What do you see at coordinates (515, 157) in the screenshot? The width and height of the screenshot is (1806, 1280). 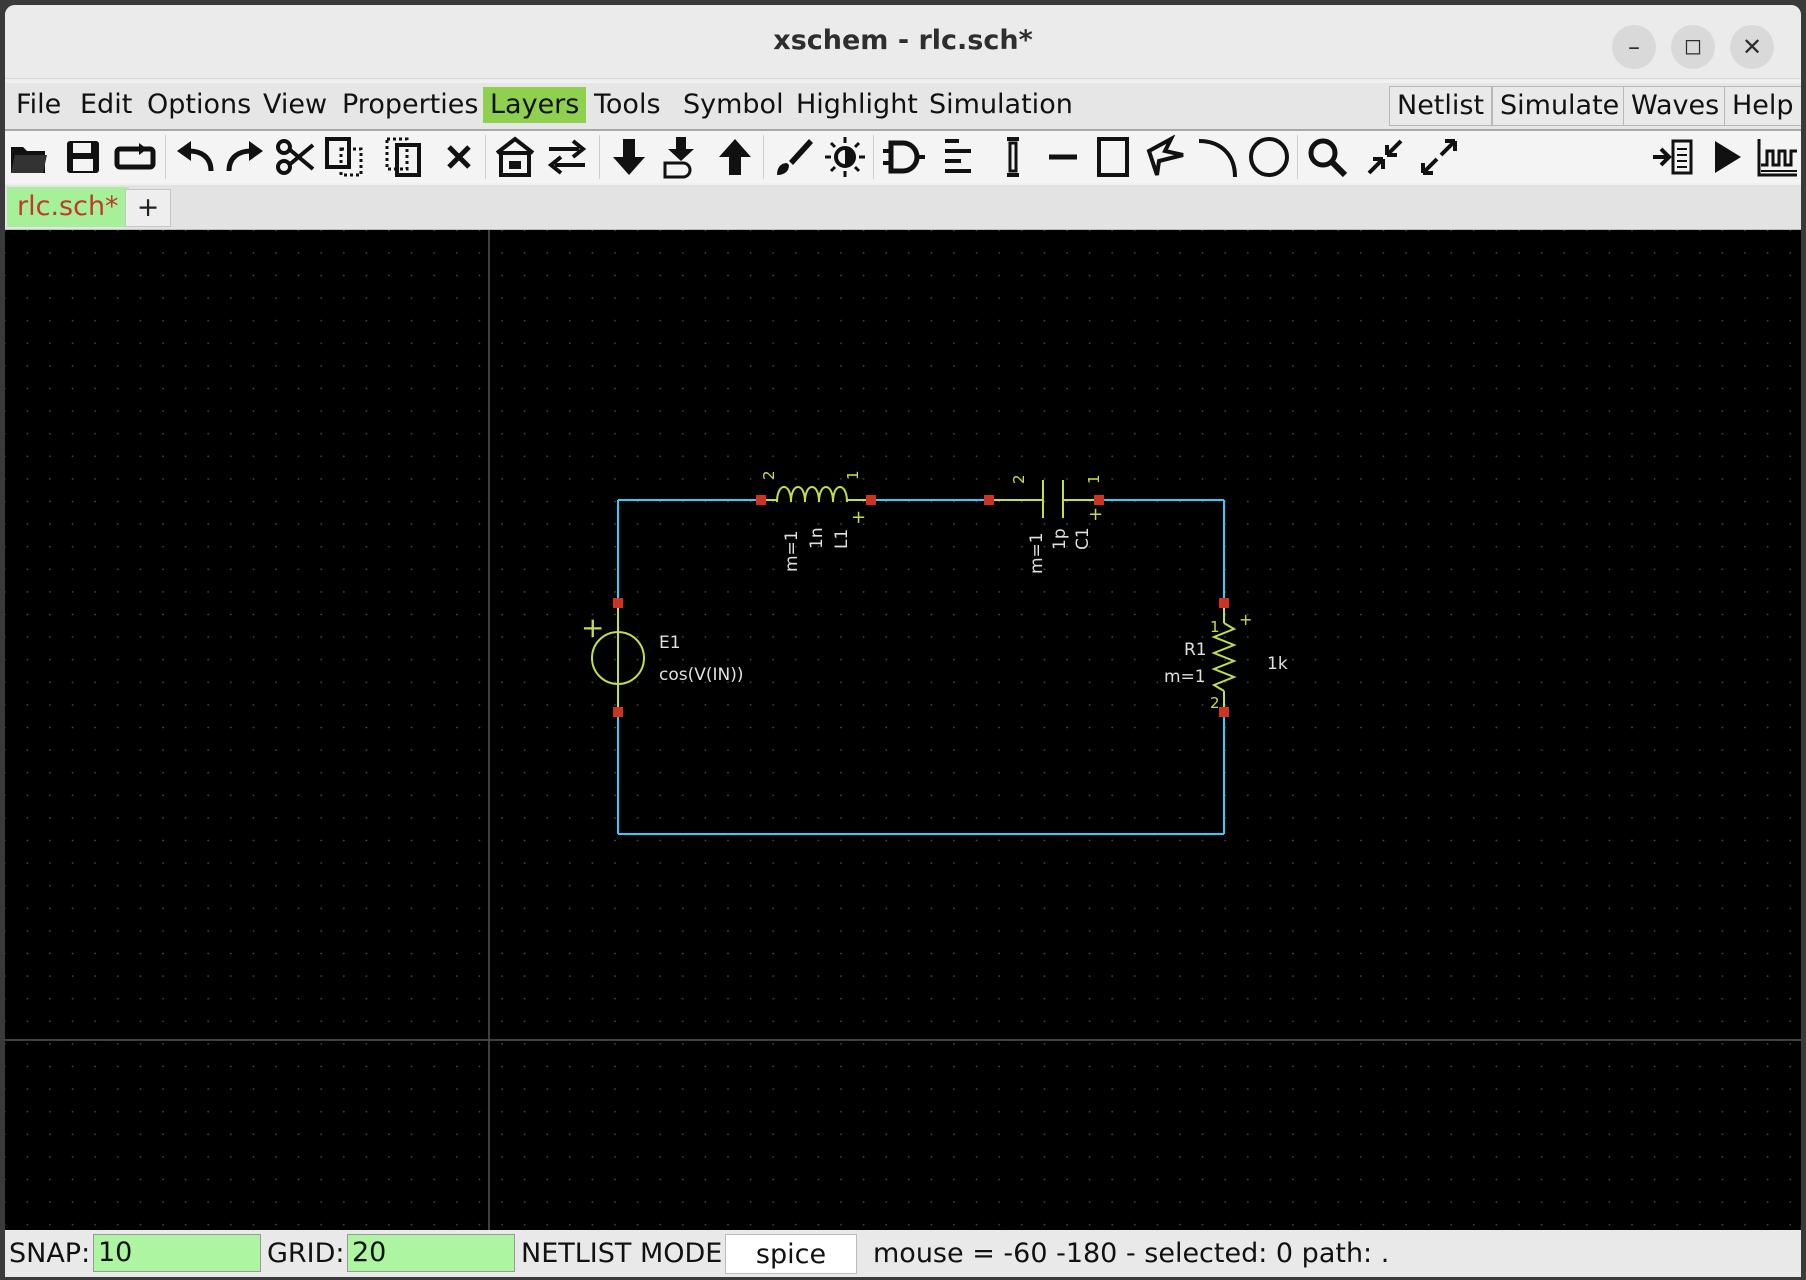 I see `push-schematic-icon` at bounding box center [515, 157].